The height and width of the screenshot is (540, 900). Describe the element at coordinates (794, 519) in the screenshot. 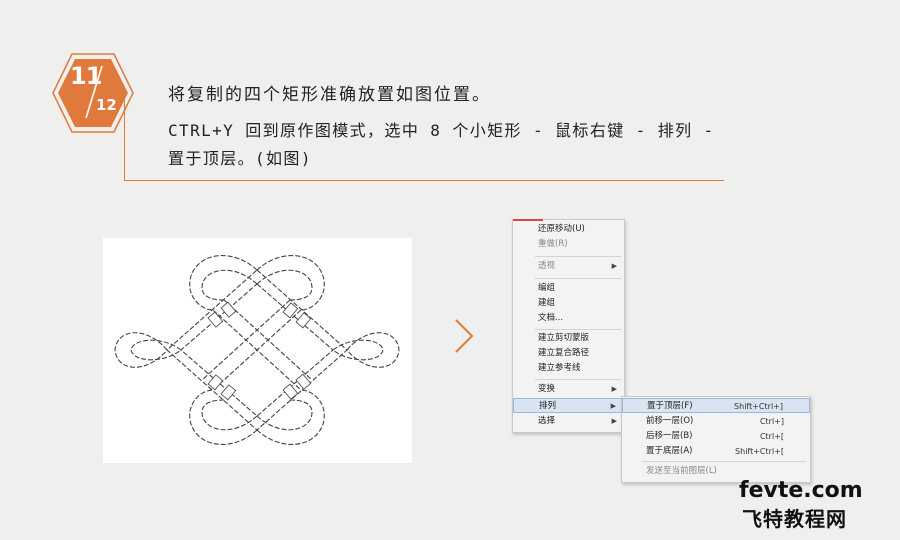

I see `watermark-name: 飞特教程网` at that location.